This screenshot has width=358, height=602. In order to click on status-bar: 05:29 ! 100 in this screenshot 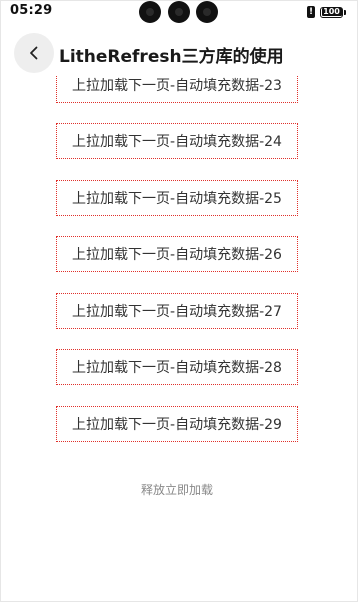, I will do `click(179, 13)`.